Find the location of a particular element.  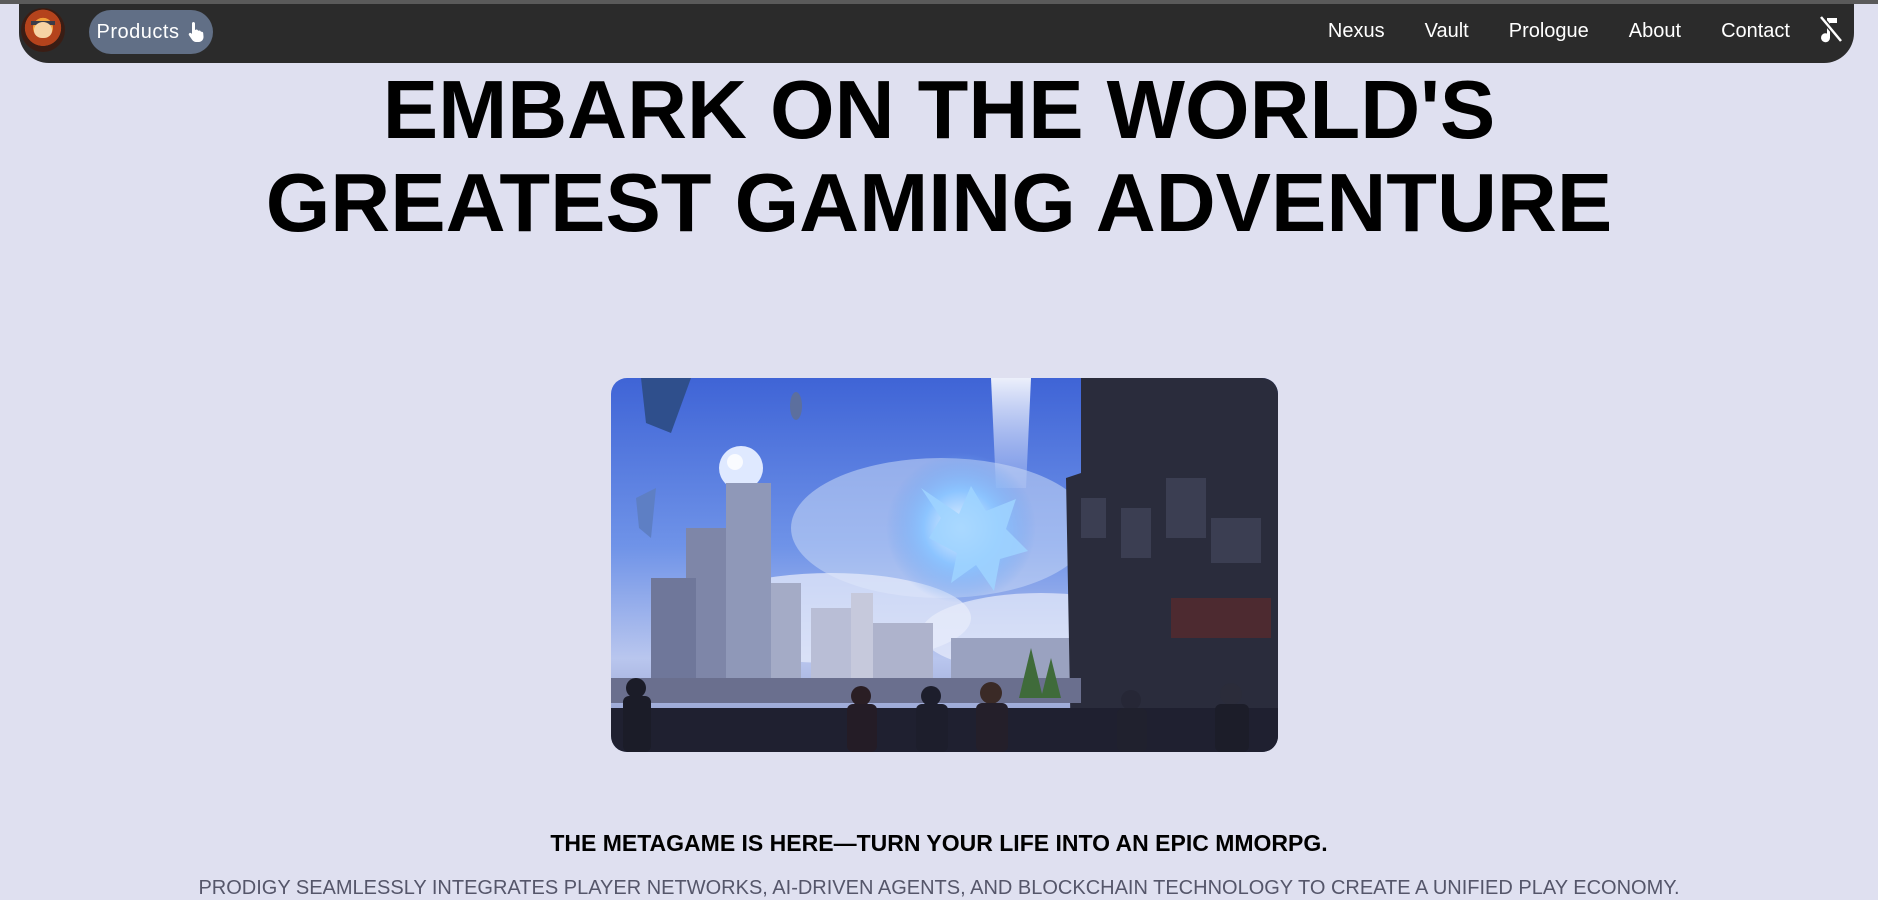

products-button: Products is located at coordinates (151, 32).